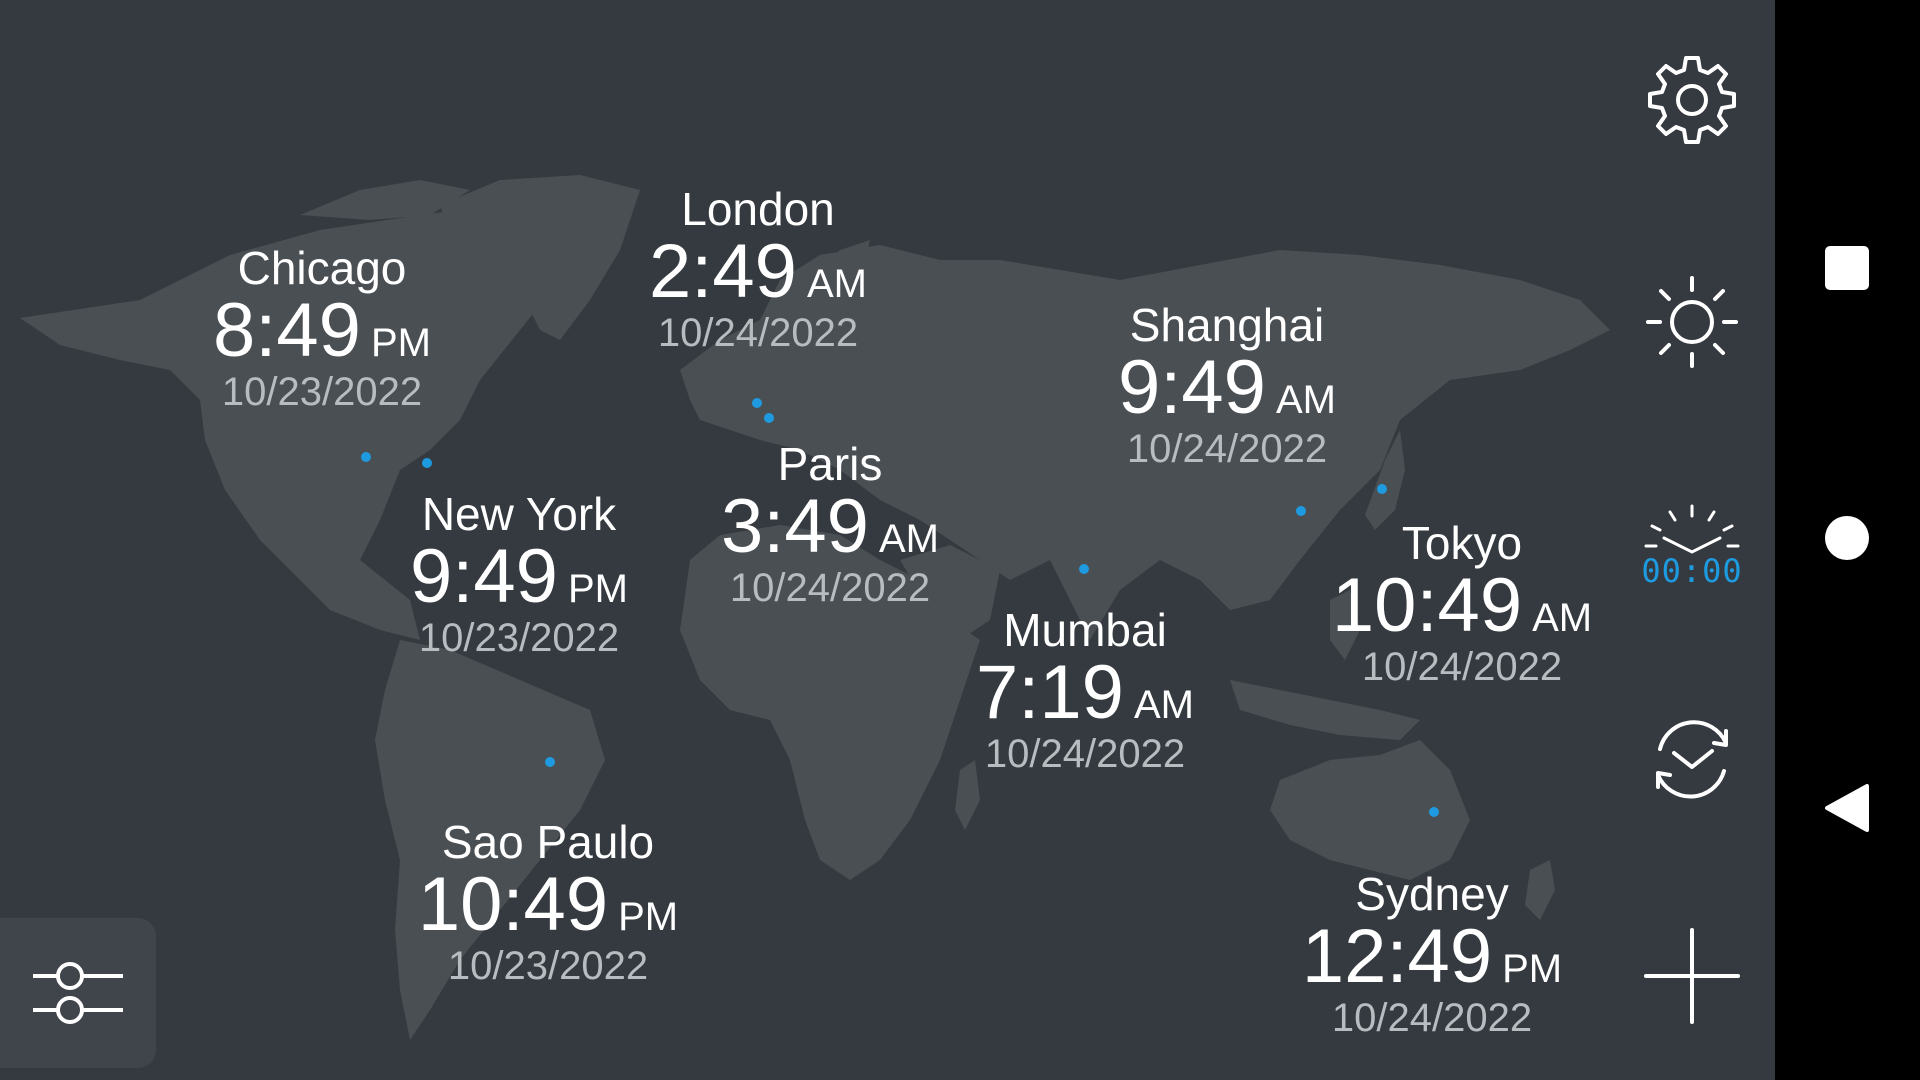 This screenshot has width=1920, height=1080. I want to click on land-australia, so click(1370, 810).